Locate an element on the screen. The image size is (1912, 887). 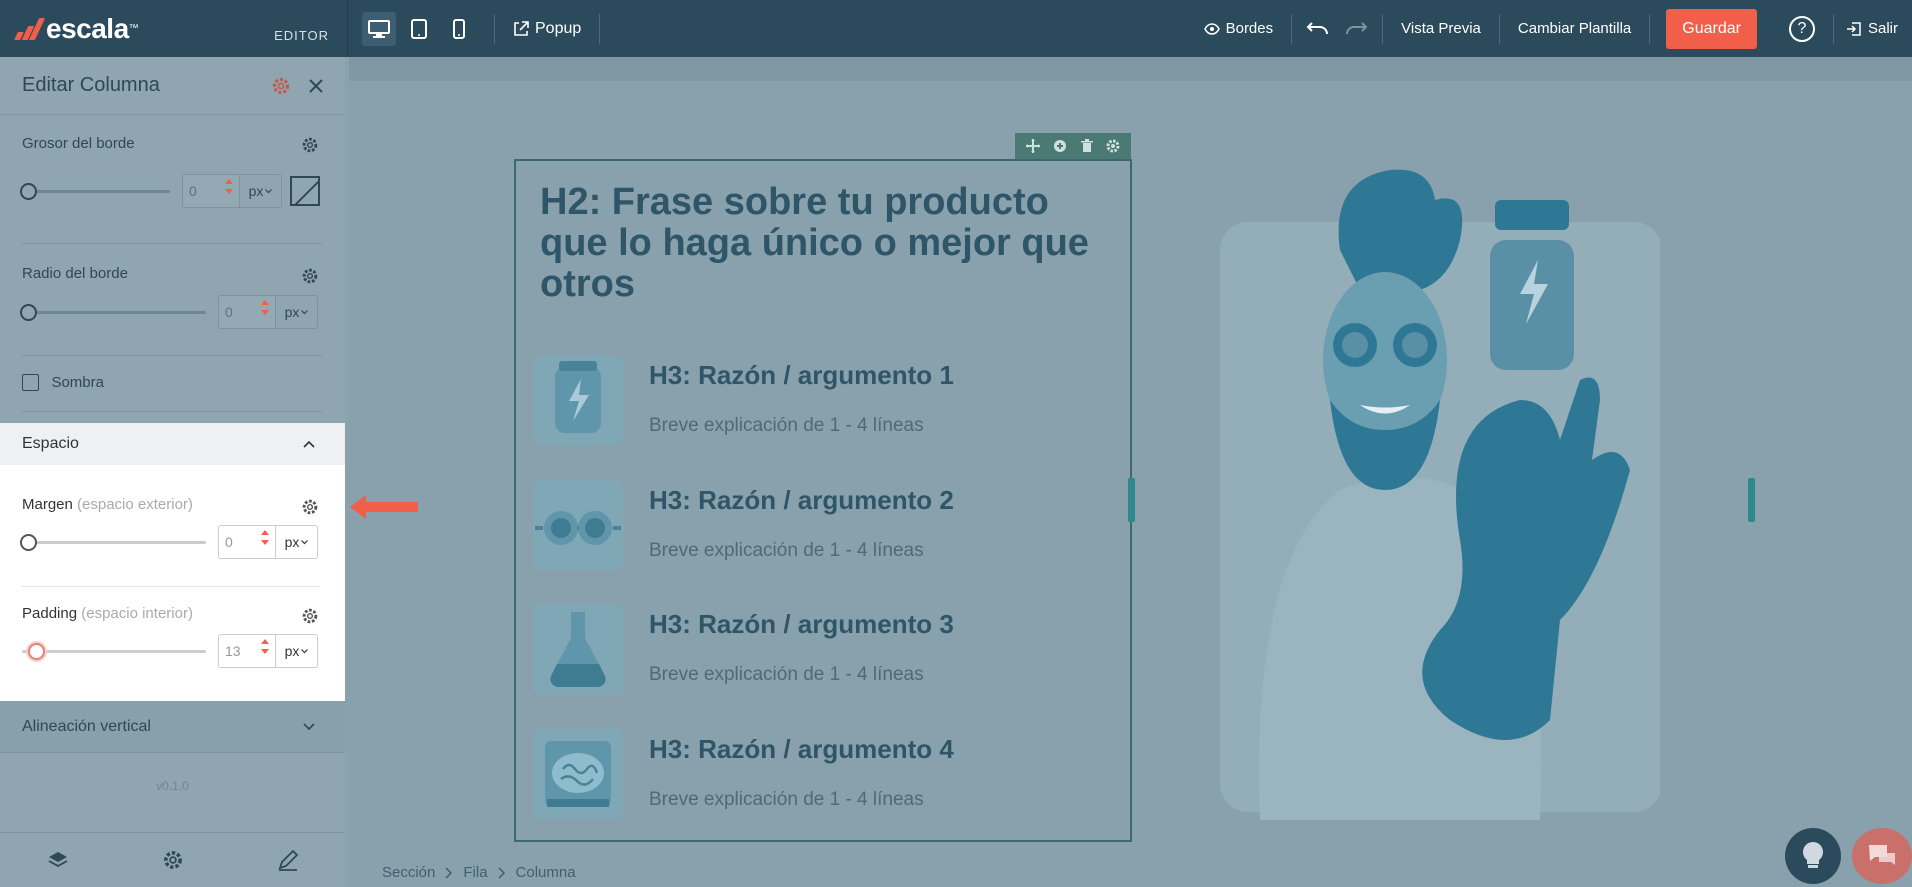
border-radius-control: 0 px is located at coordinates (169, 312).